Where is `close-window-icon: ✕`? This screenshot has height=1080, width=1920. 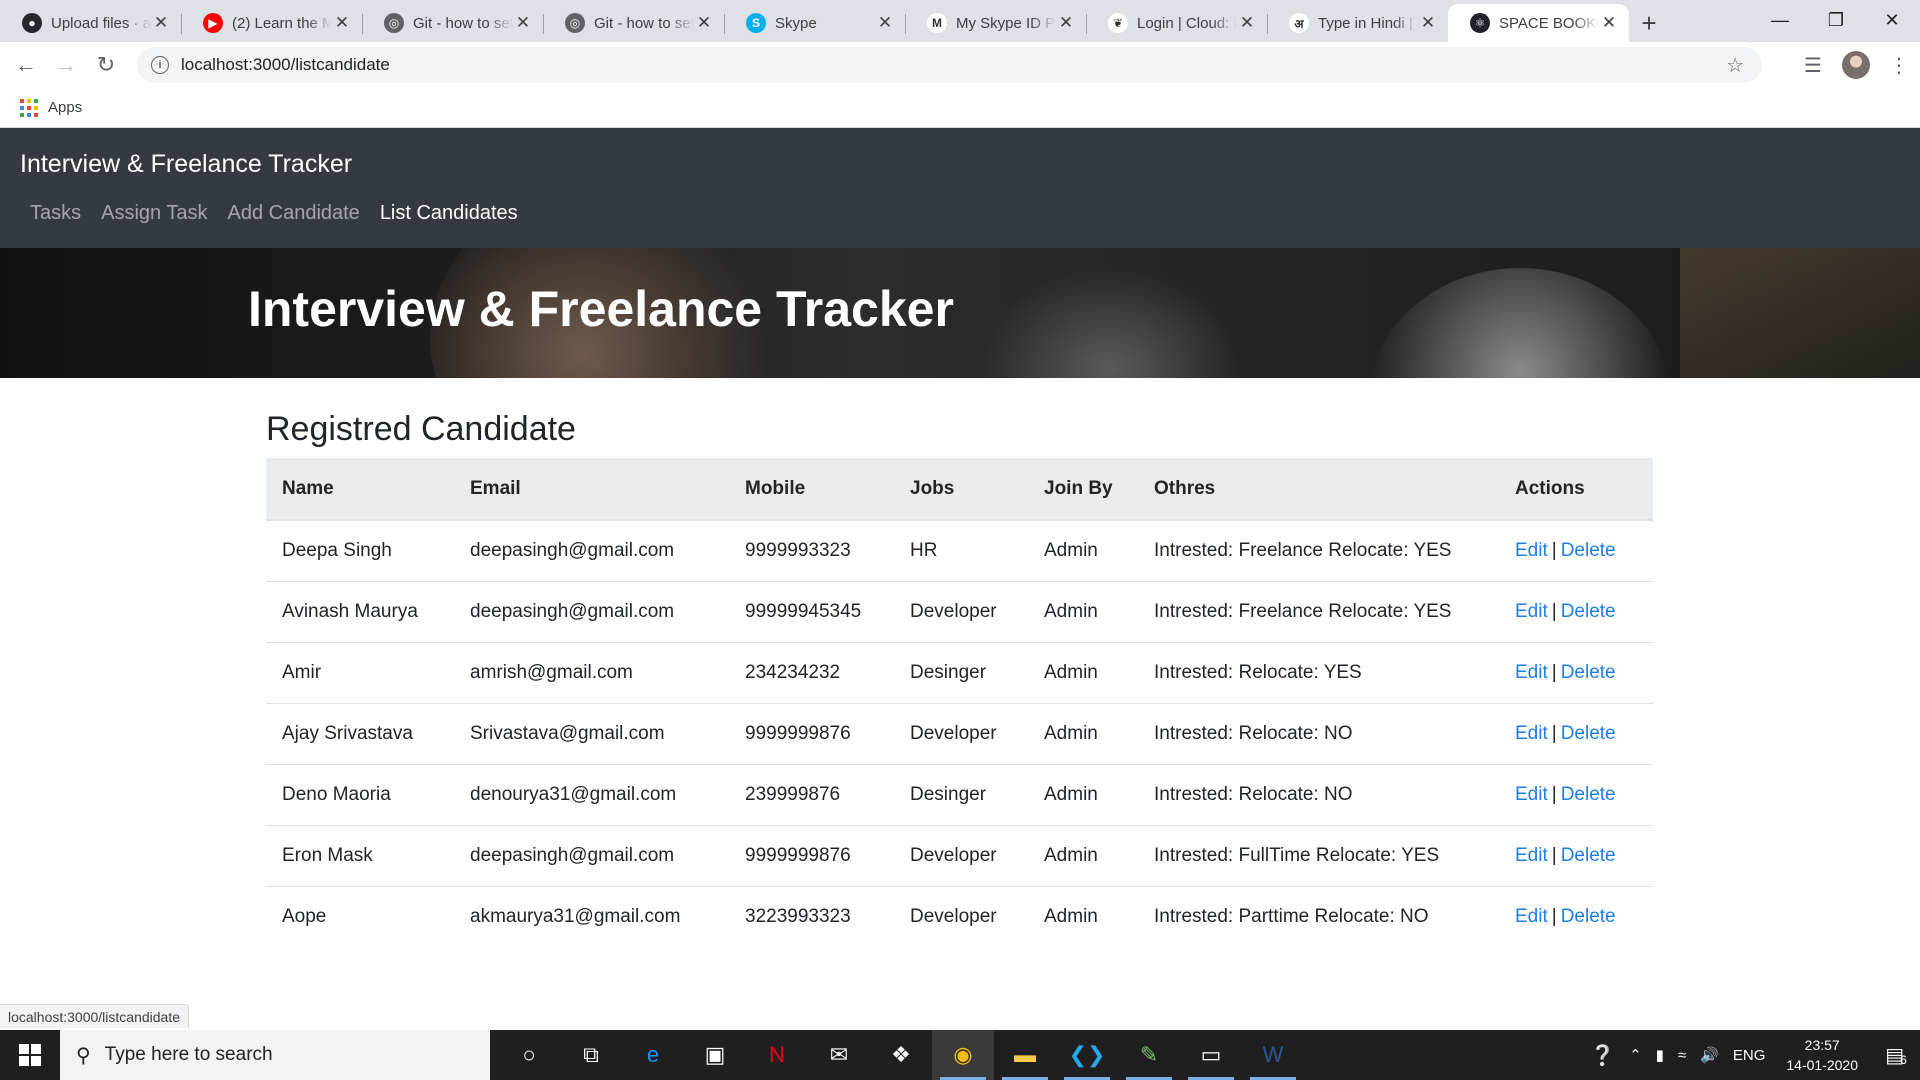
close-window-icon: ✕ is located at coordinates (1892, 20).